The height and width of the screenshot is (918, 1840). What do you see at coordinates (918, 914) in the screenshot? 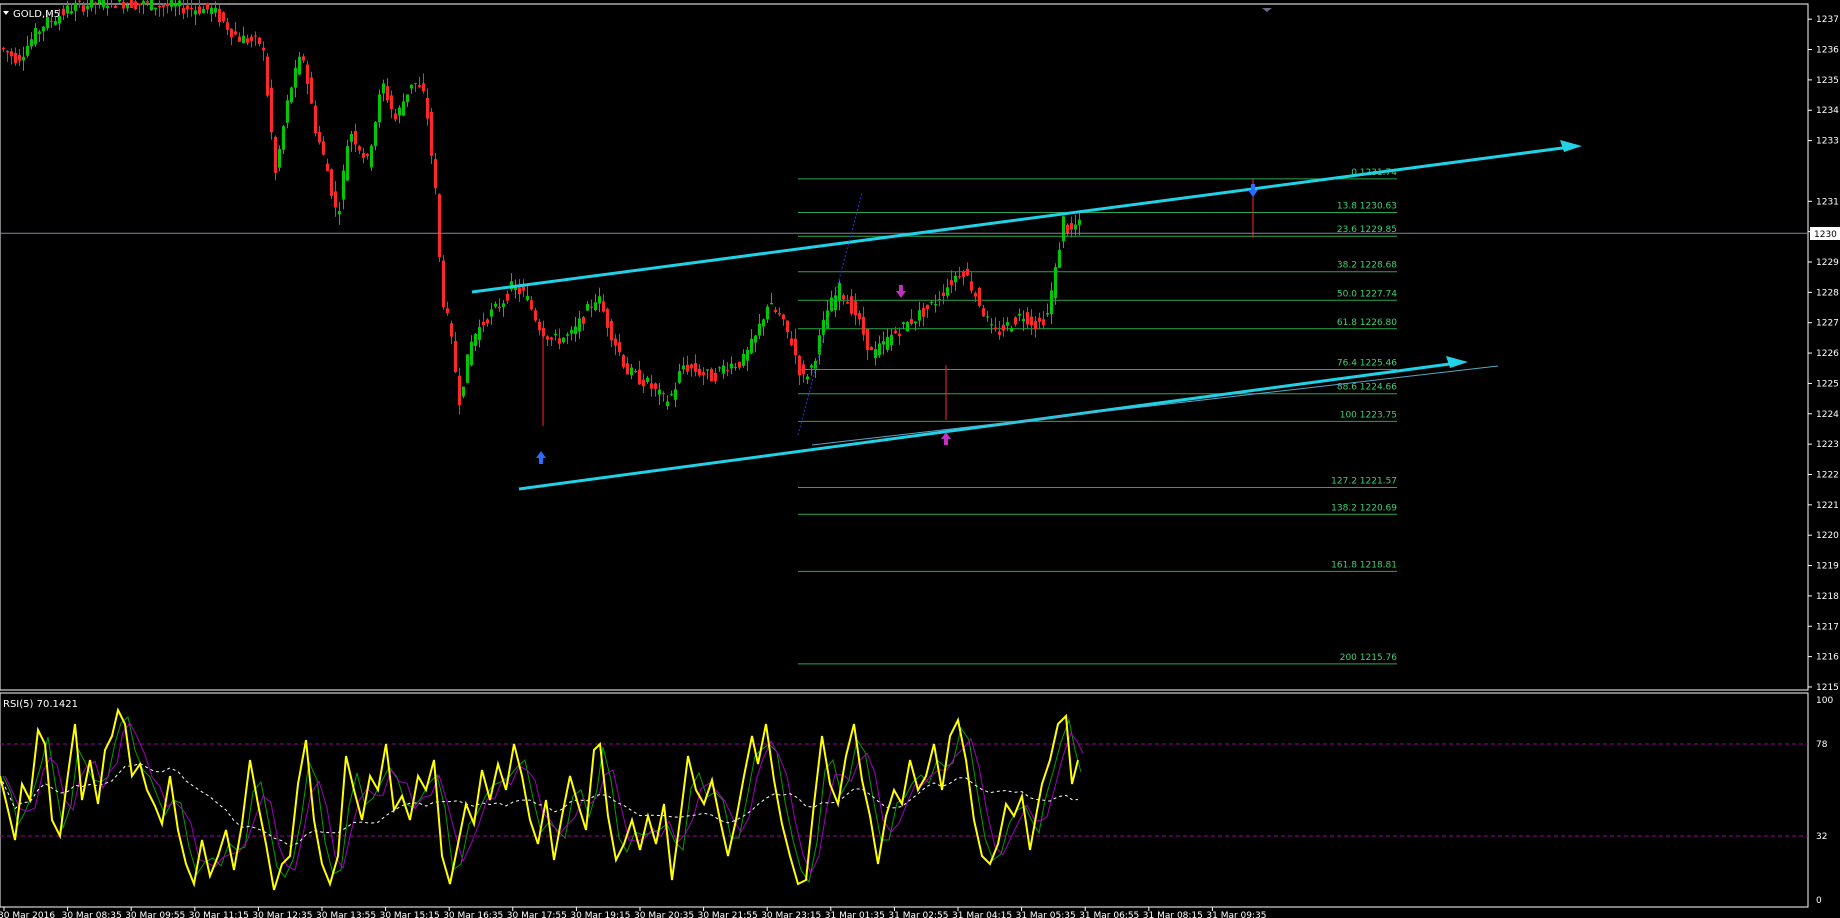
I see `time-tick-label: 31 Mar 02:55` at bounding box center [918, 914].